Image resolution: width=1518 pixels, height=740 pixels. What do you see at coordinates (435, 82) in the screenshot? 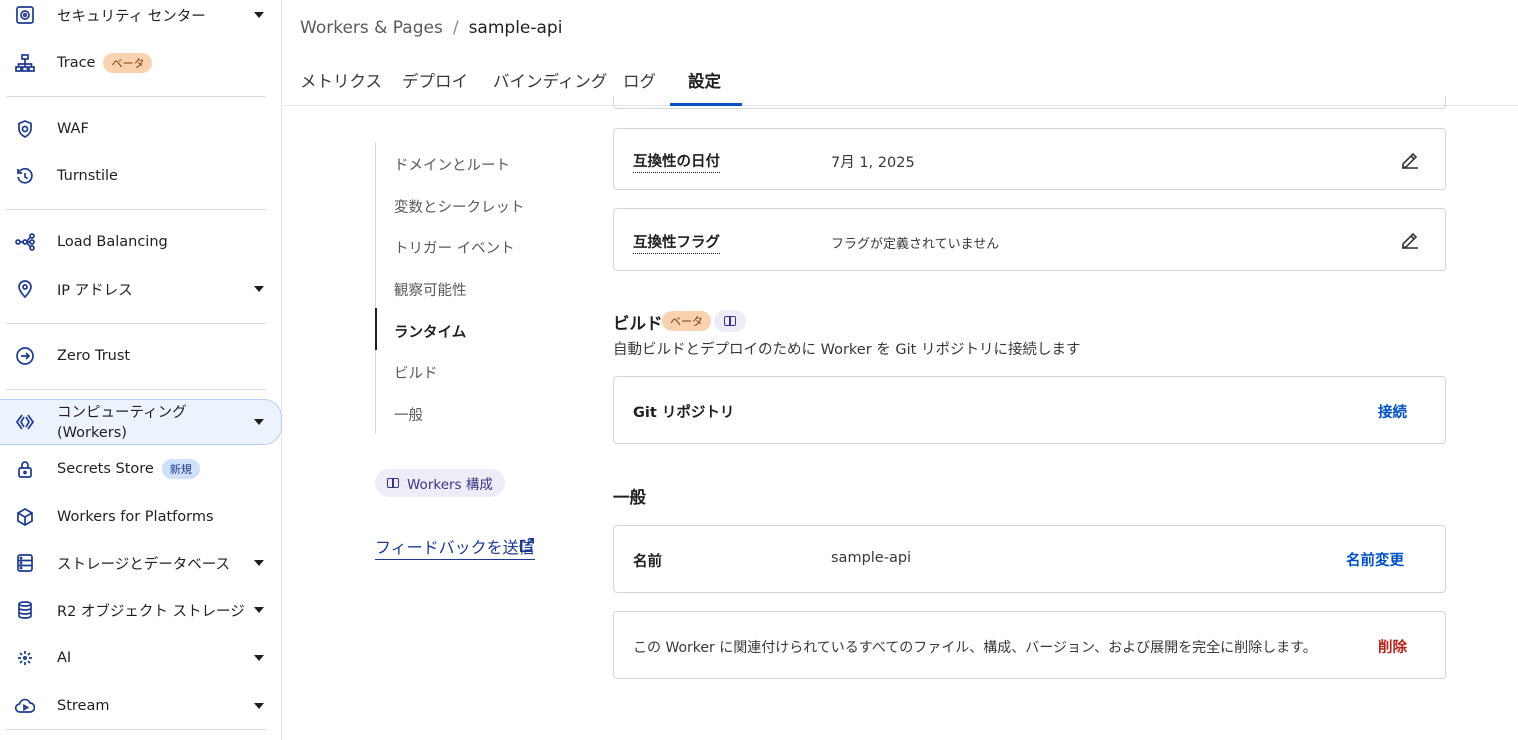
I see `tab-deployments: デプロイ` at bounding box center [435, 82].